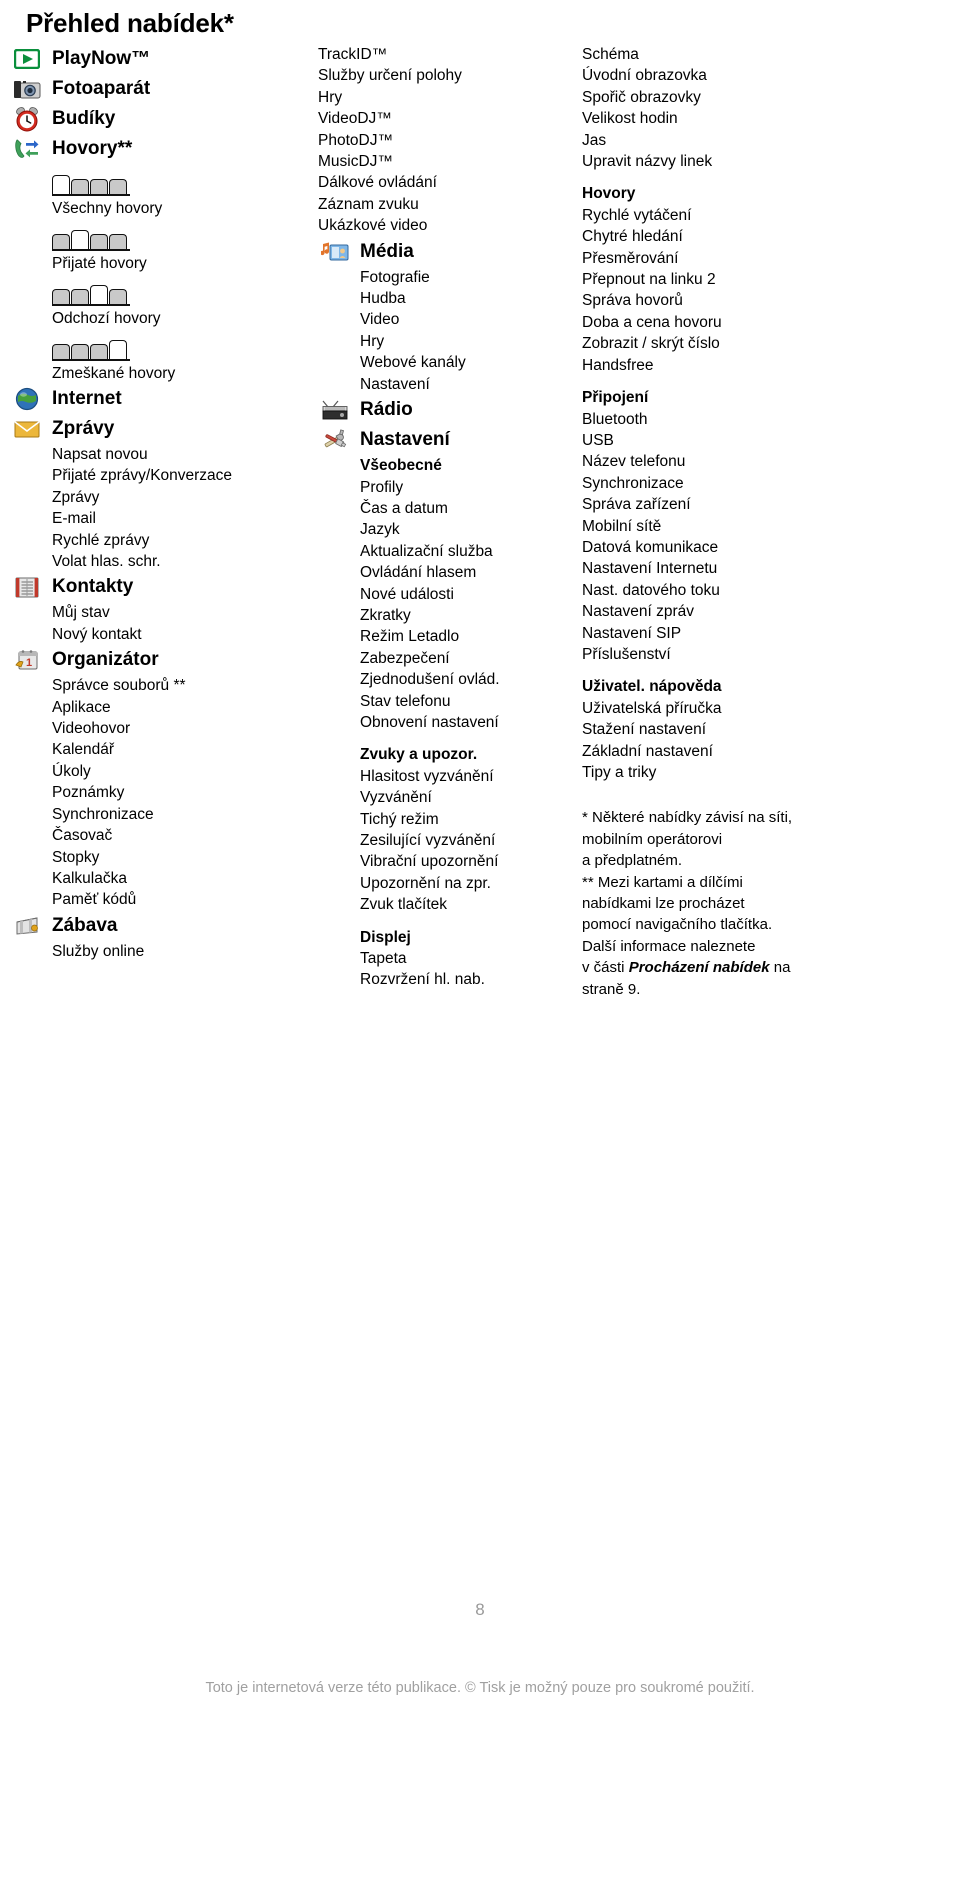  I want to click on submenu-item: Služby určení polohy, so click(450, 75).